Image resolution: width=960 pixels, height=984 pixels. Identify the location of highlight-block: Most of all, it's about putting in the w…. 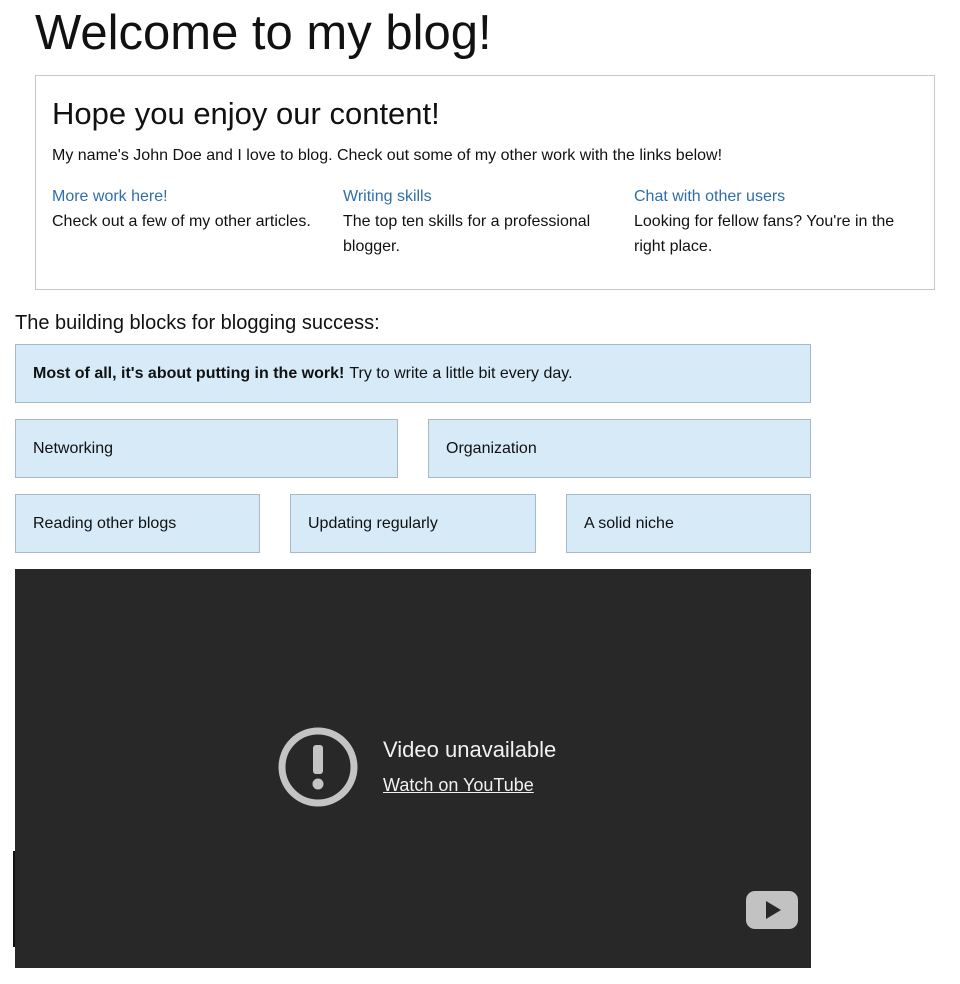
(413, 373).